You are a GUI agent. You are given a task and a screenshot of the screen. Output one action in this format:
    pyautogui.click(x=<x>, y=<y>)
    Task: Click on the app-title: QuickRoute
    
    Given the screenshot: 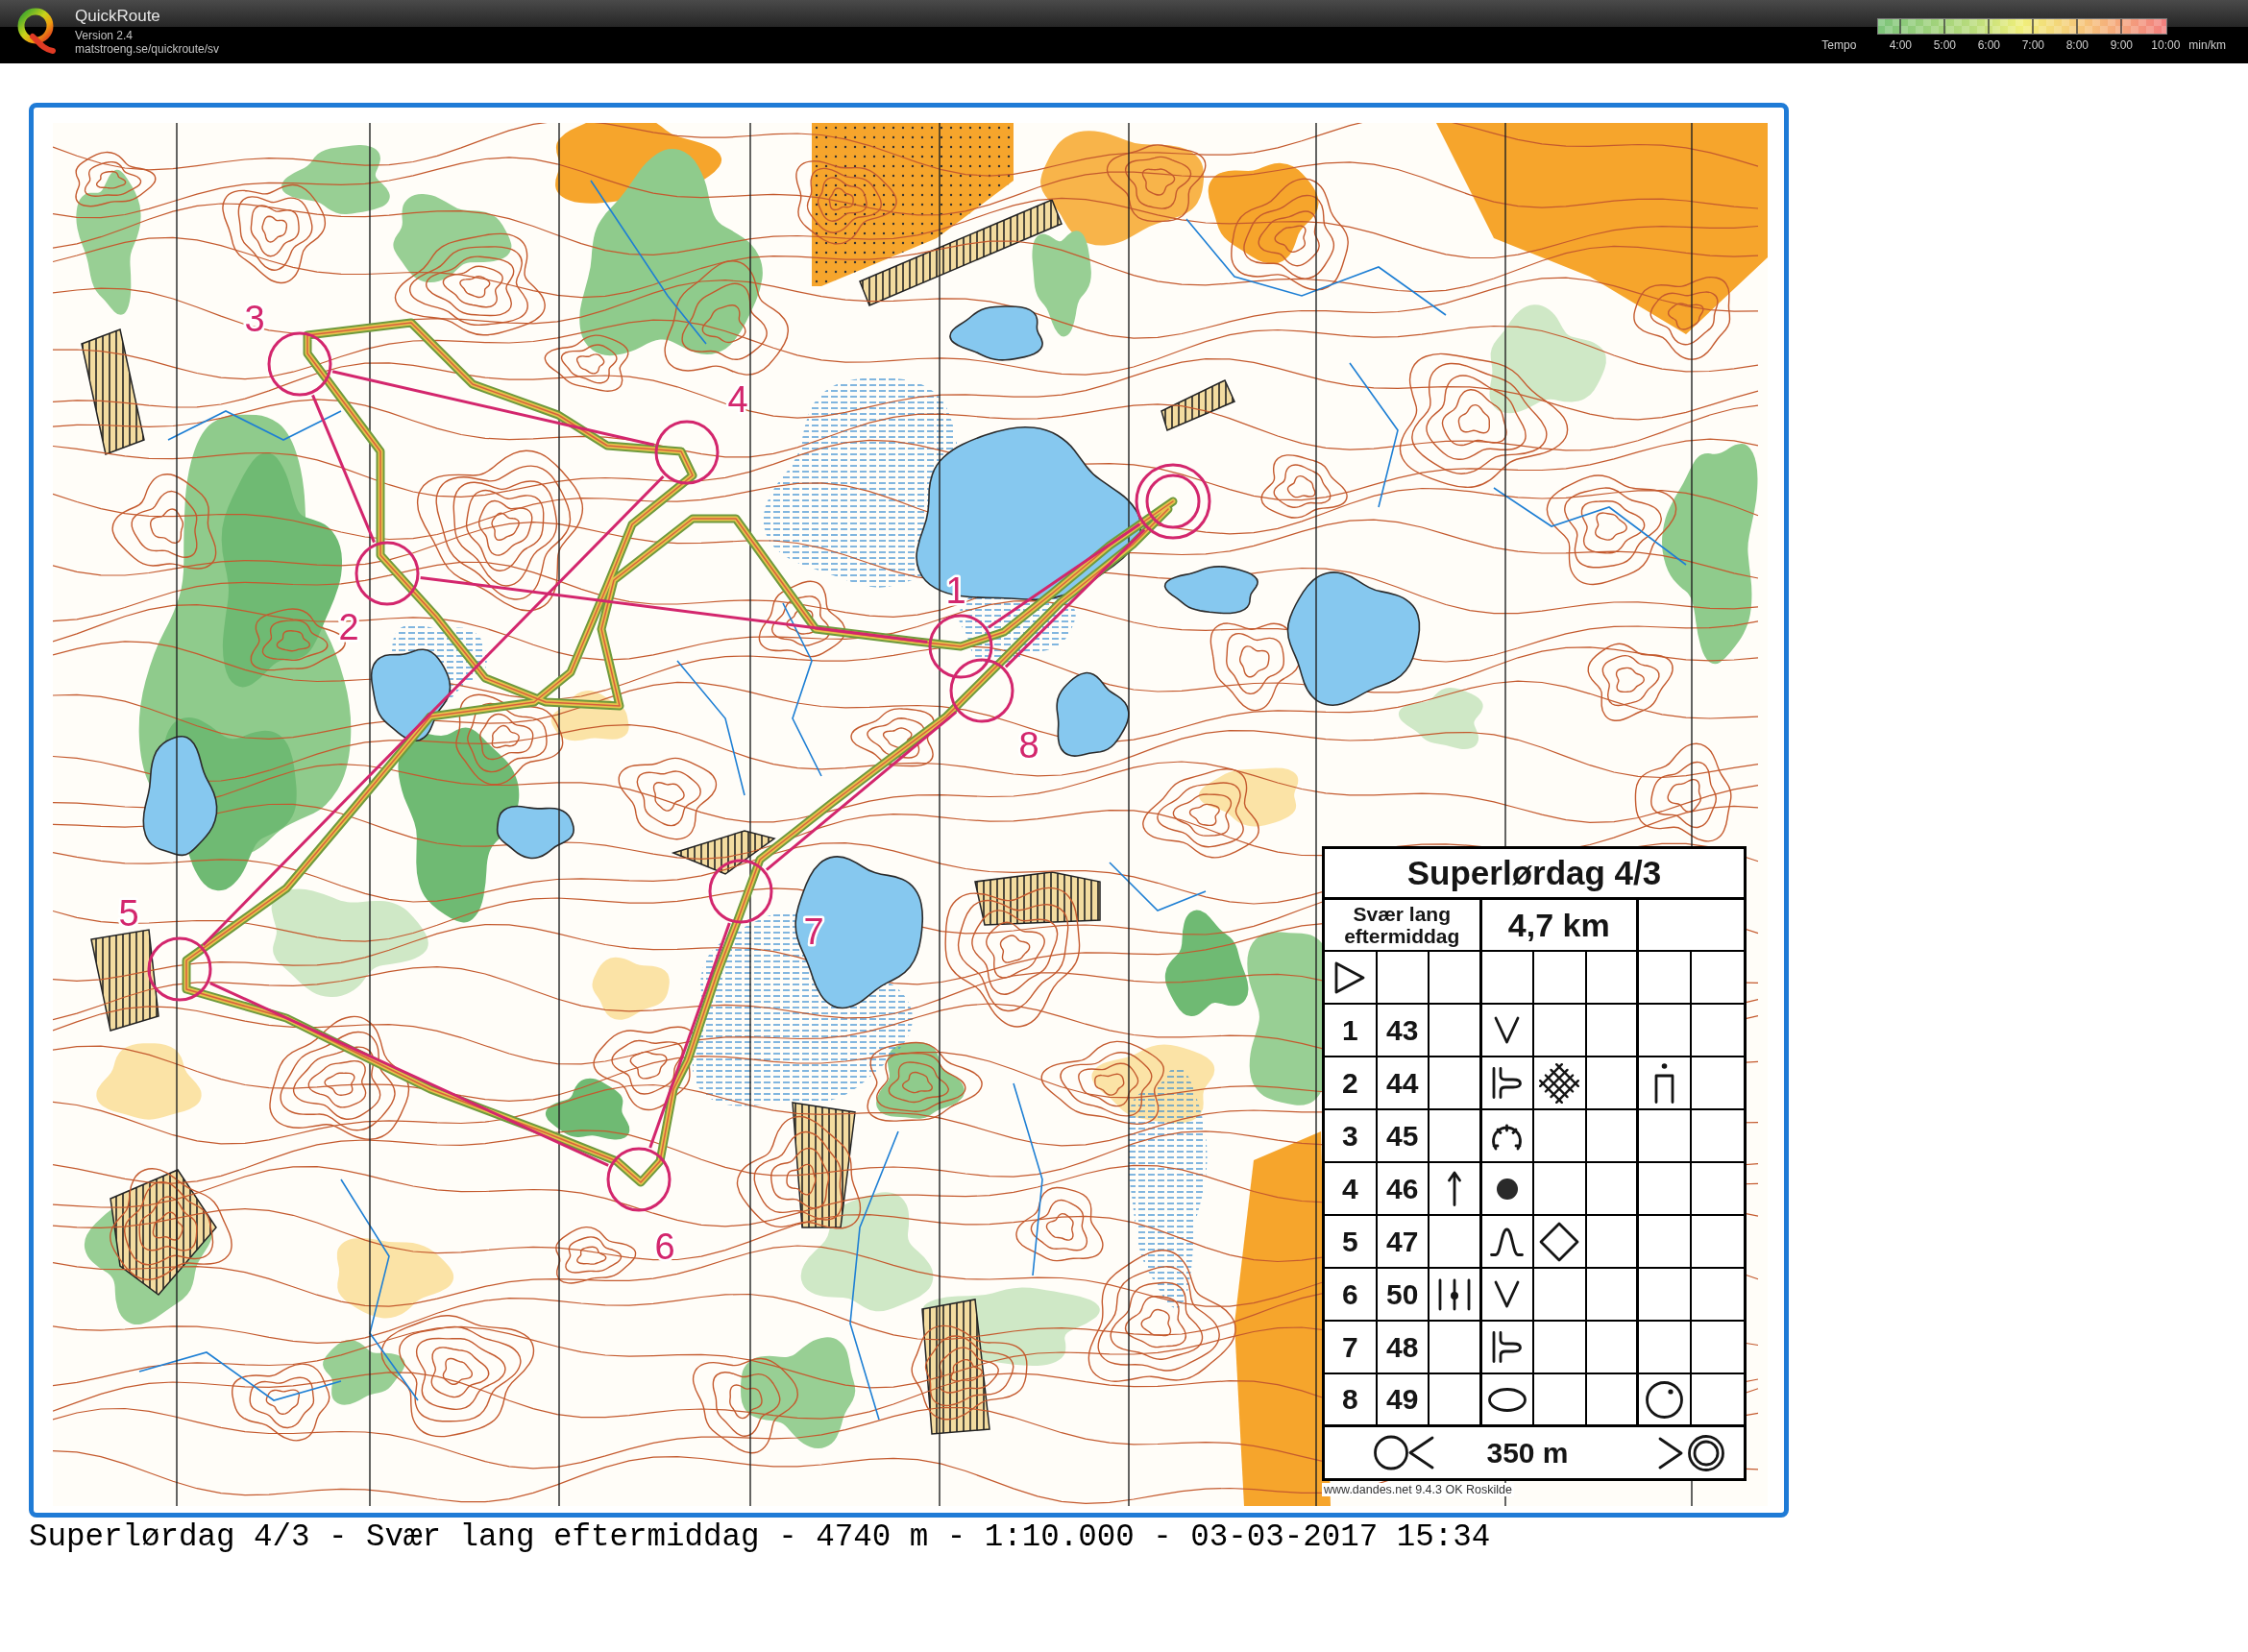 What is the action you would take?
    pyautogui.click(x=118, y=16)
    